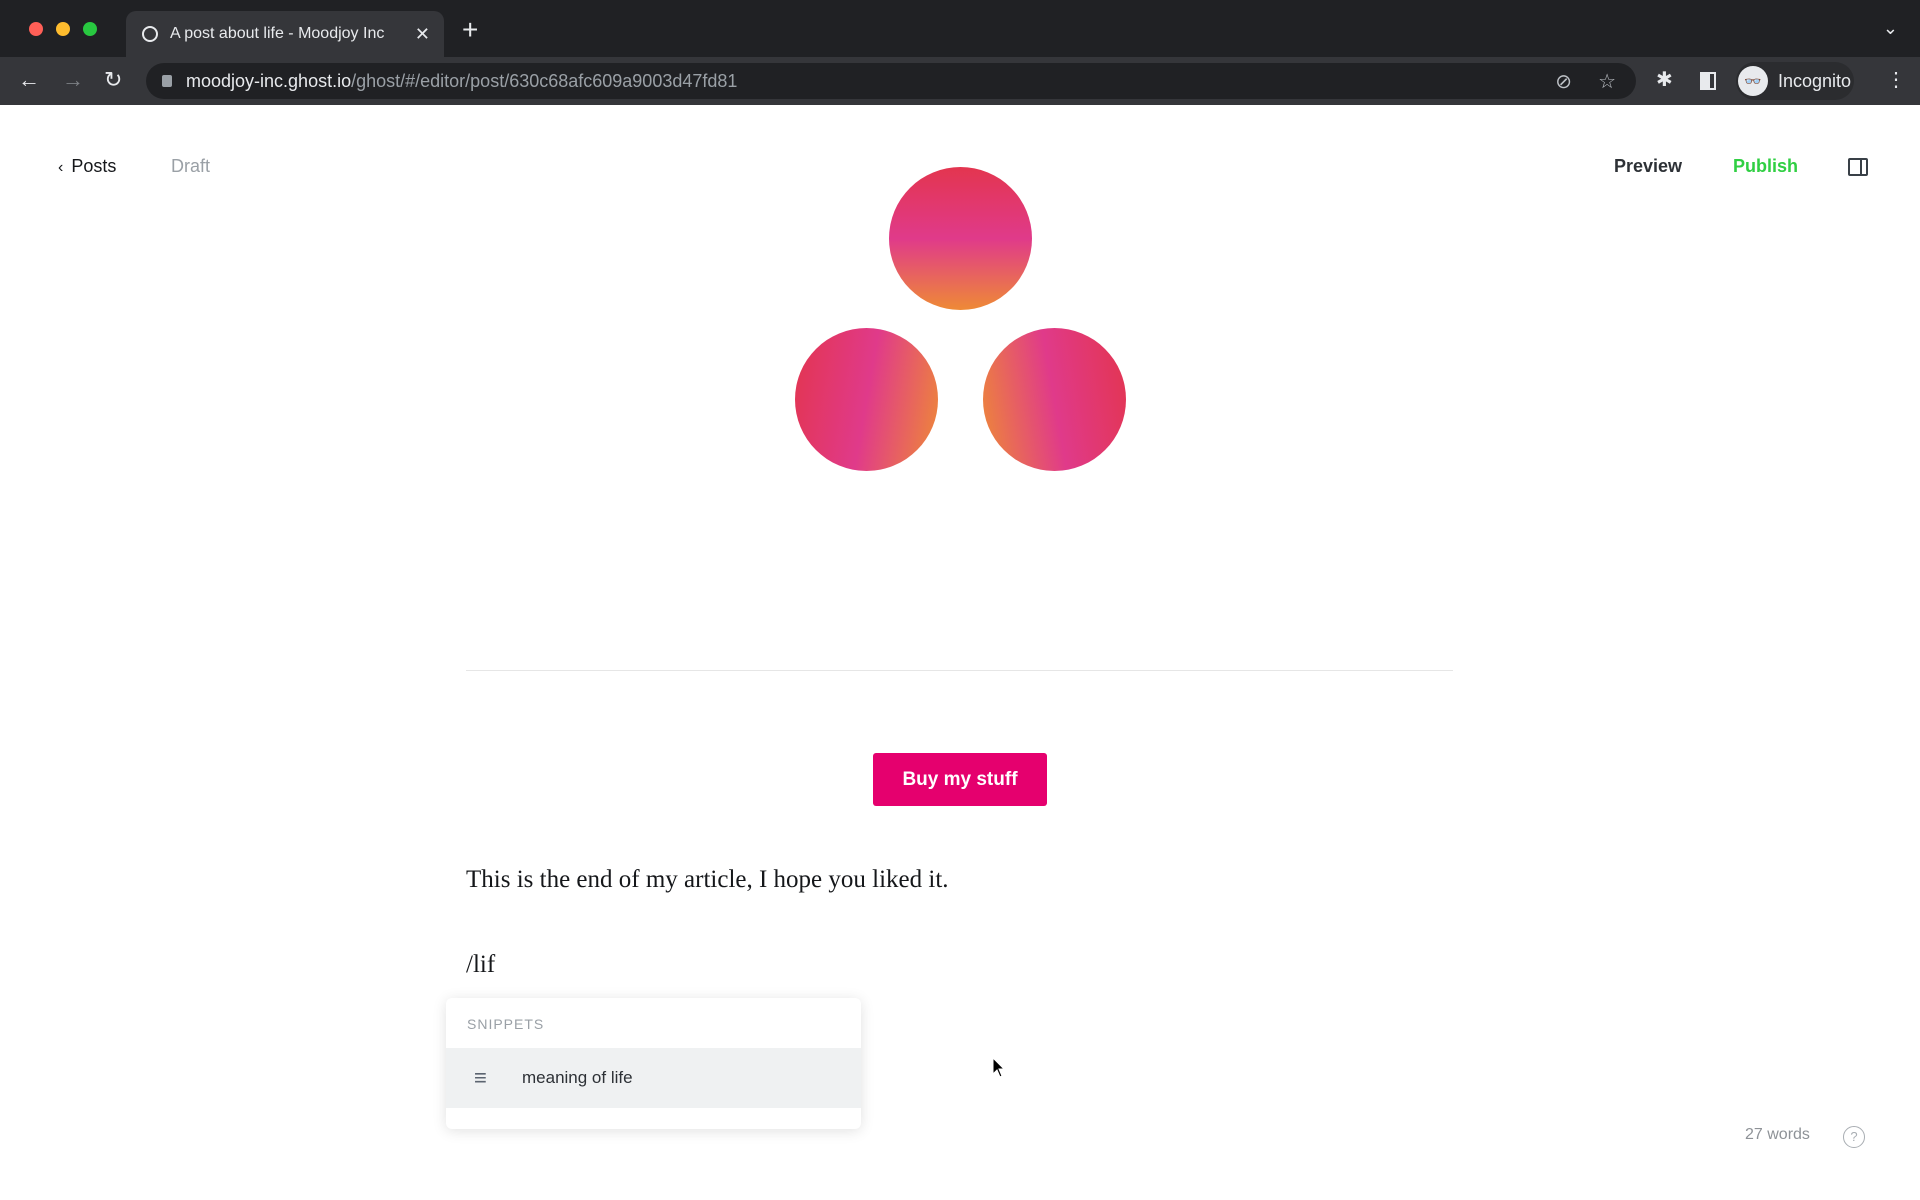 This screenshot has width=1920, height=1200. I want to click on tab-title: A post about life - Moodjoy Inc, so click(277, 33).